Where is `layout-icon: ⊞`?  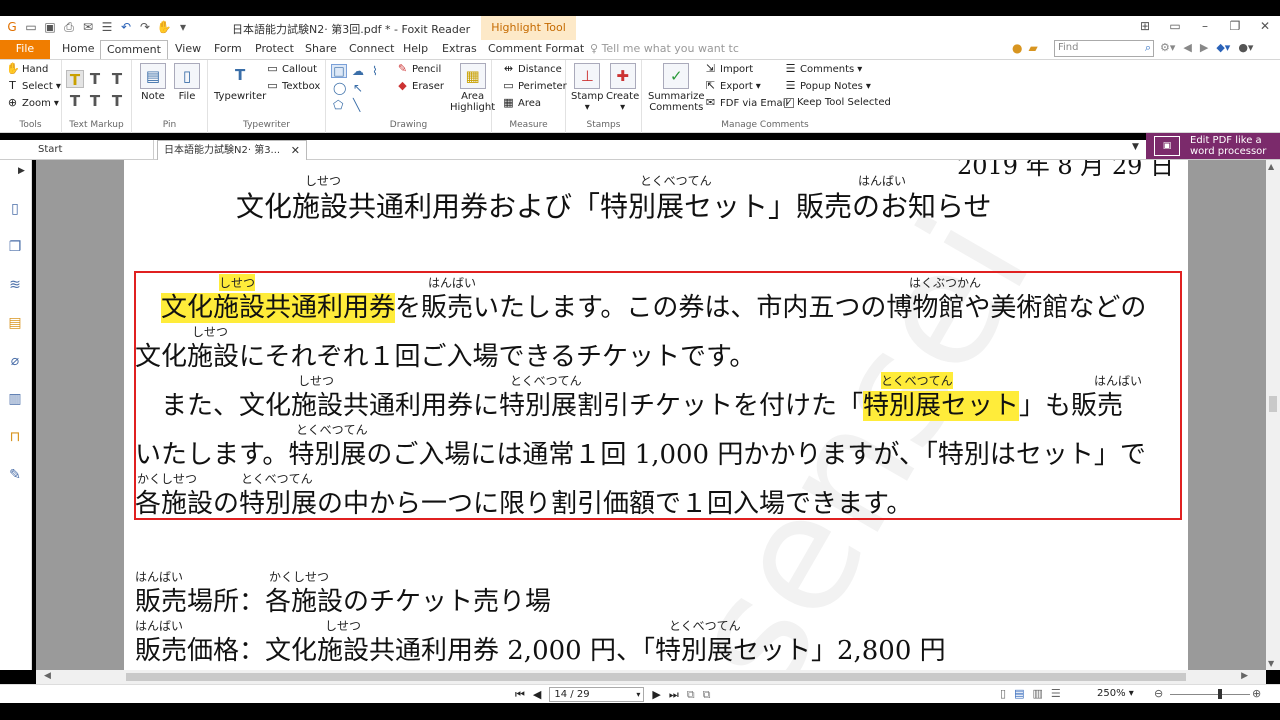 layout-icon: ⊞ is located at coordinates (1145, 26).